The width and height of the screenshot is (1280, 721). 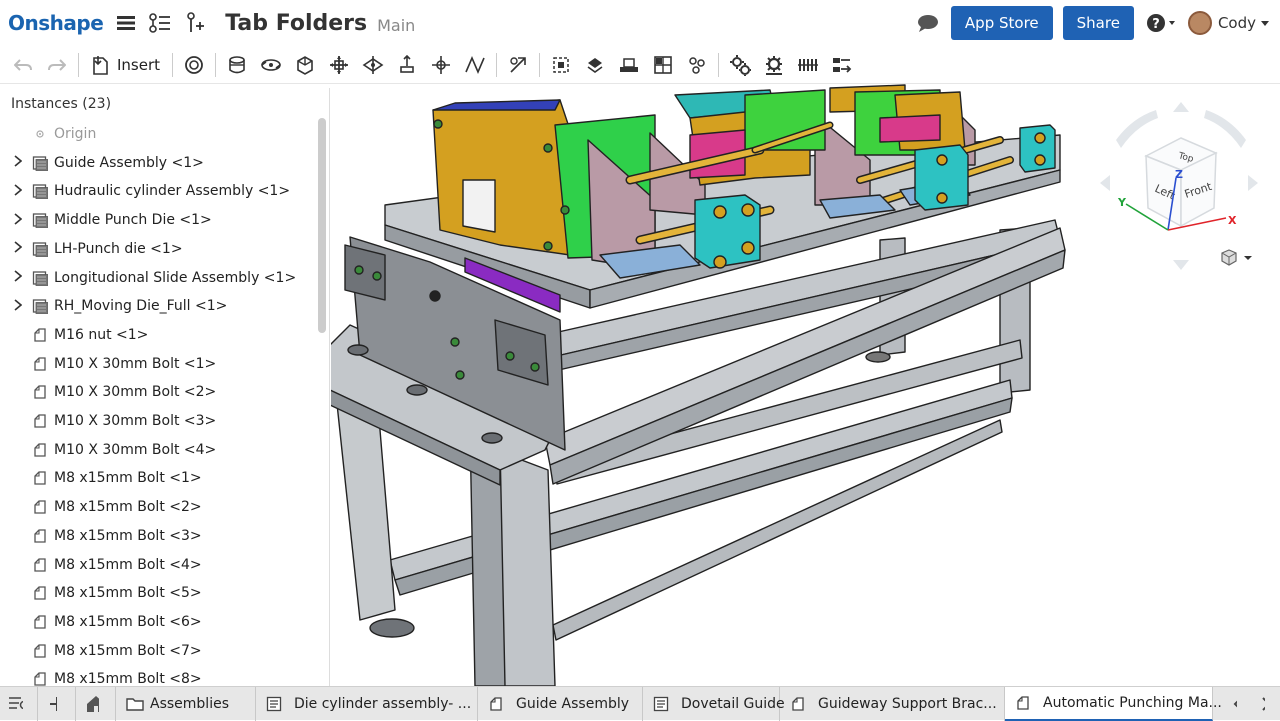 I want to click on tab-scroll-left-icon, so click(x=1238, y=704).